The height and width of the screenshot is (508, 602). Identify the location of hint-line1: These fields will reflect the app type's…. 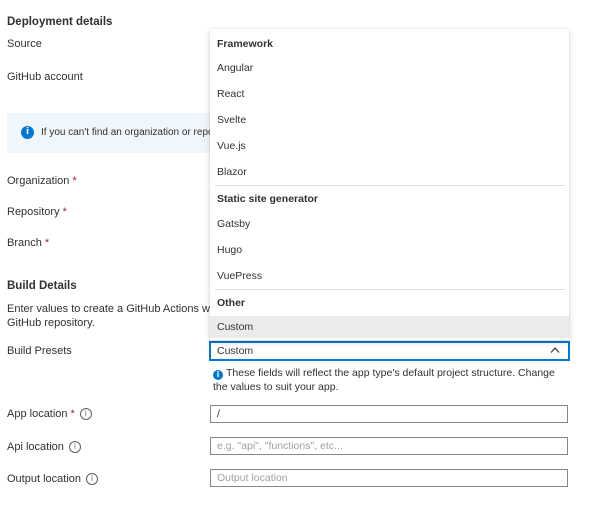
(390, 373).